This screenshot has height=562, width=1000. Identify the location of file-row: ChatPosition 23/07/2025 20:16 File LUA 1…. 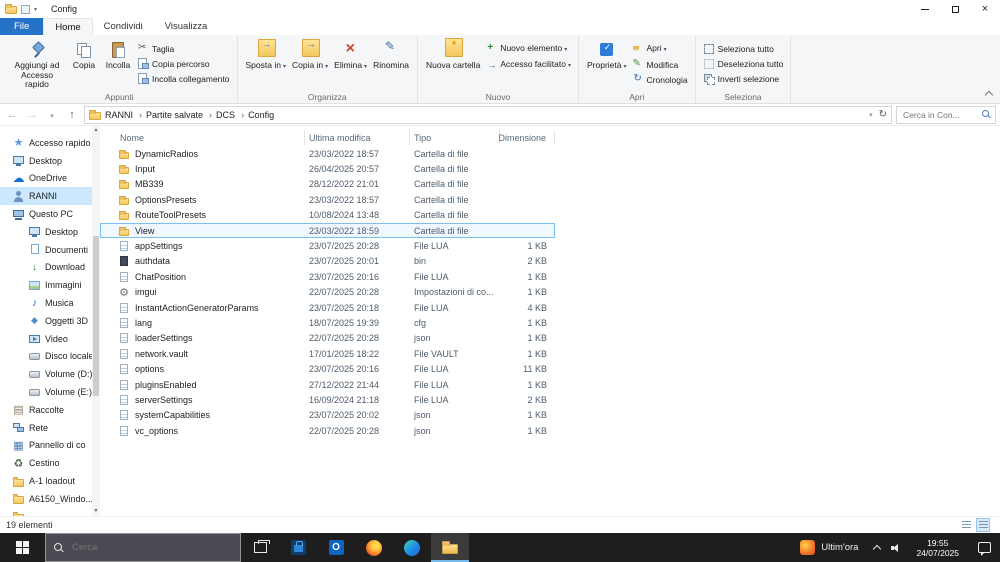
(327, 276).